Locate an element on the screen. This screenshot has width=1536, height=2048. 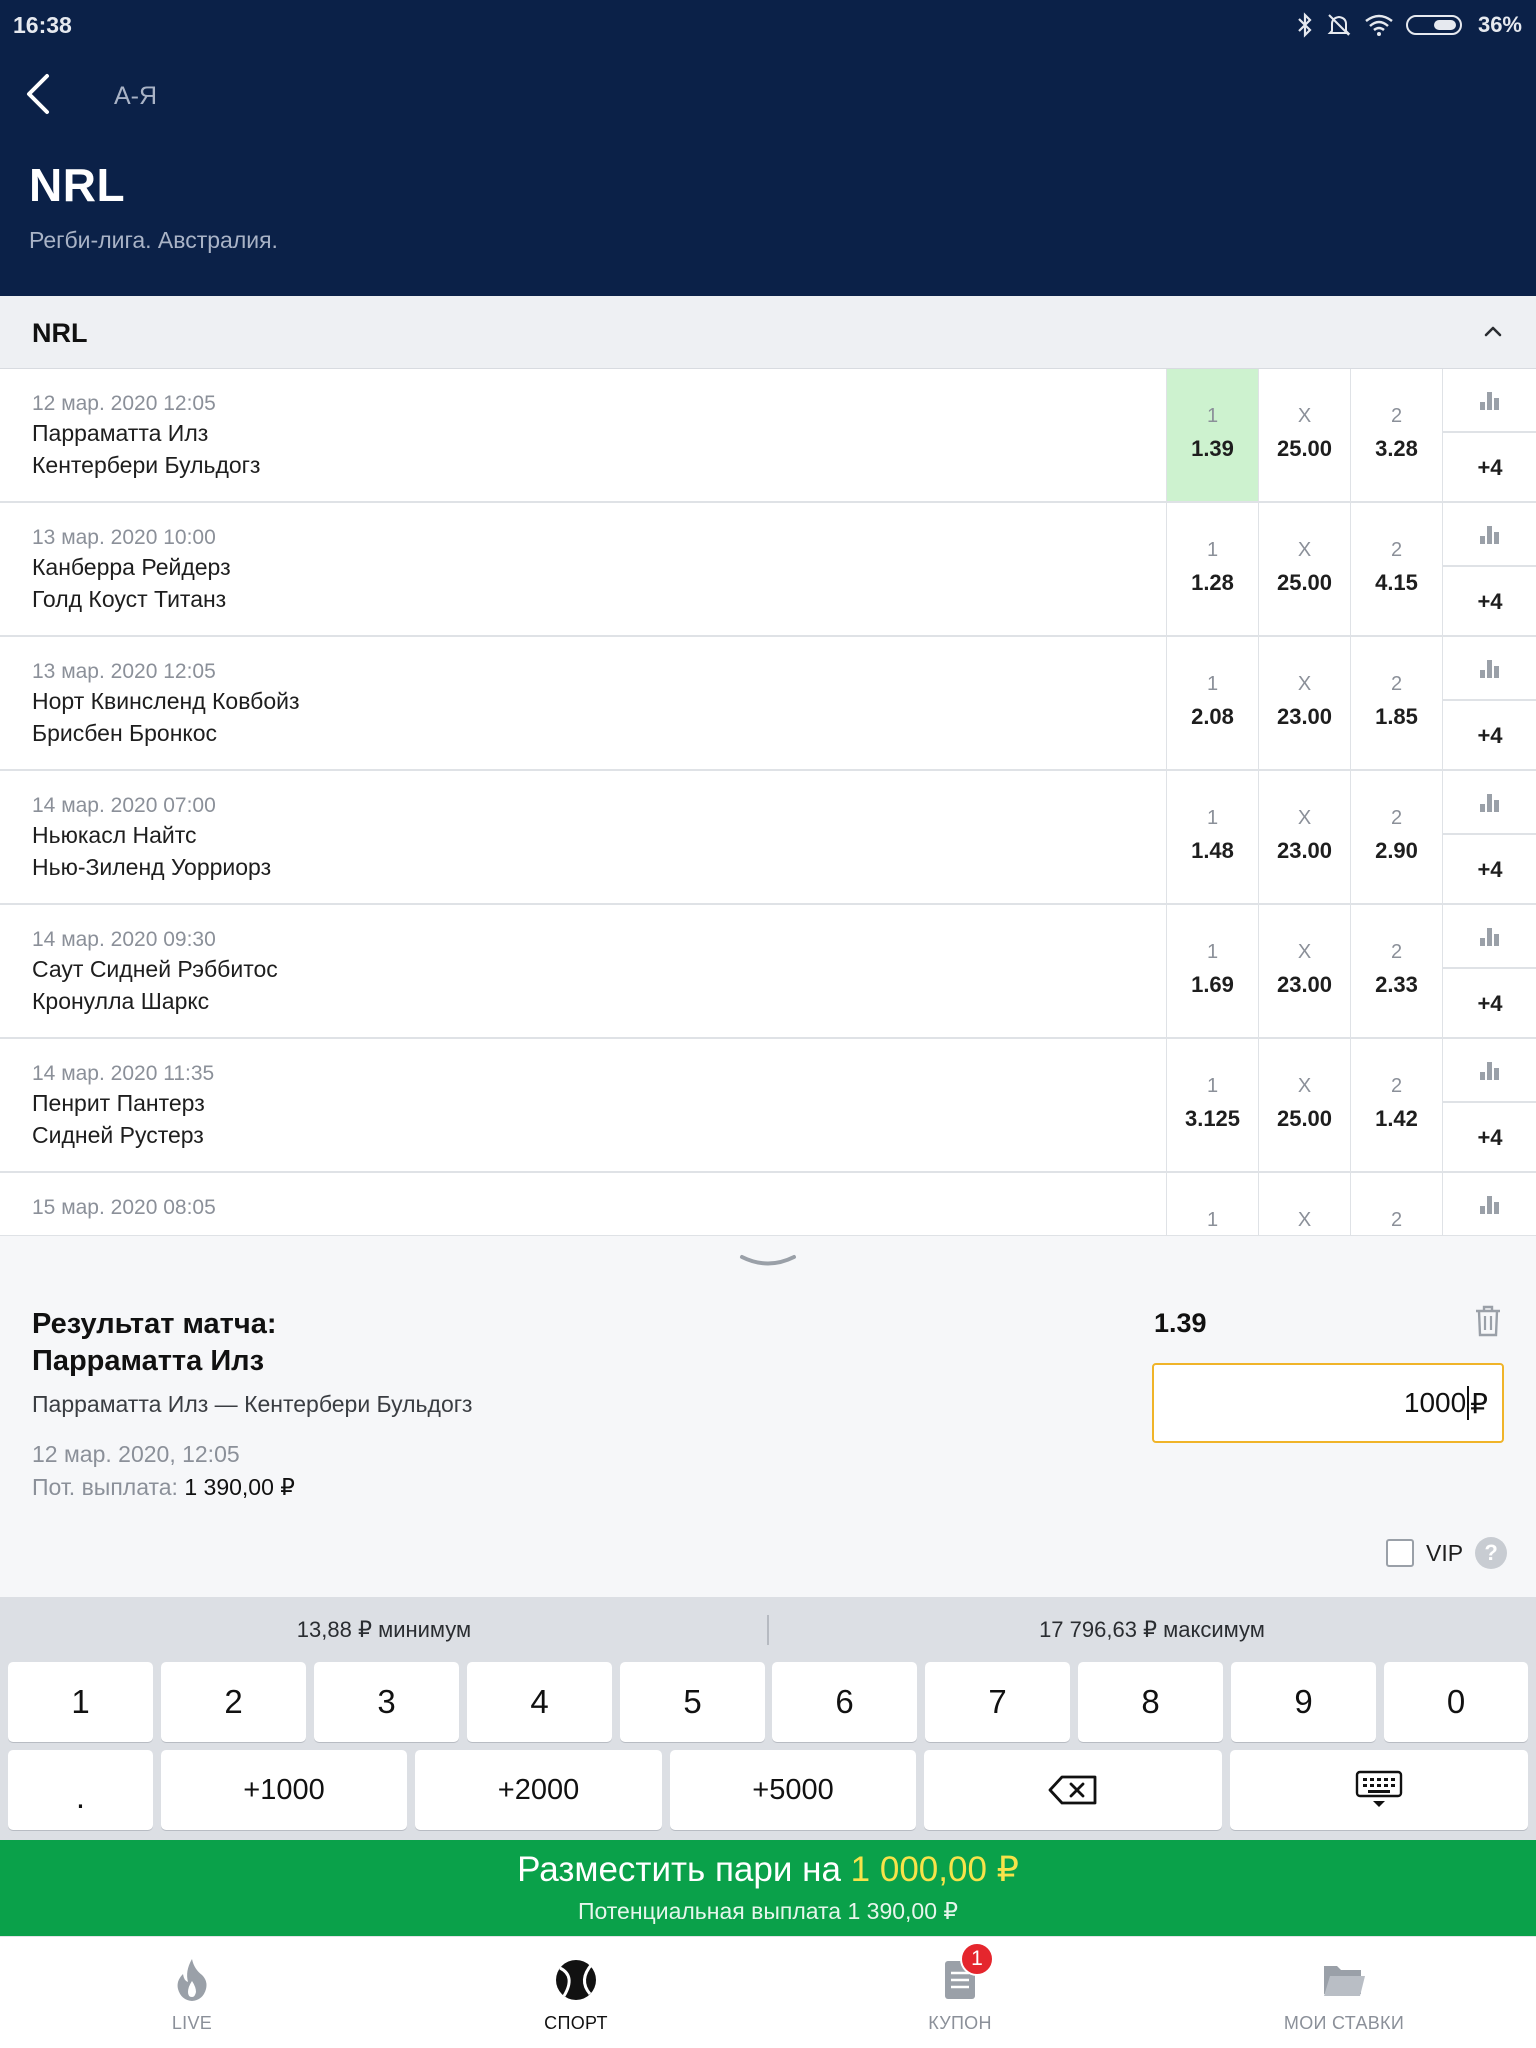
event-extra is located at coordinates (1489, 1204).